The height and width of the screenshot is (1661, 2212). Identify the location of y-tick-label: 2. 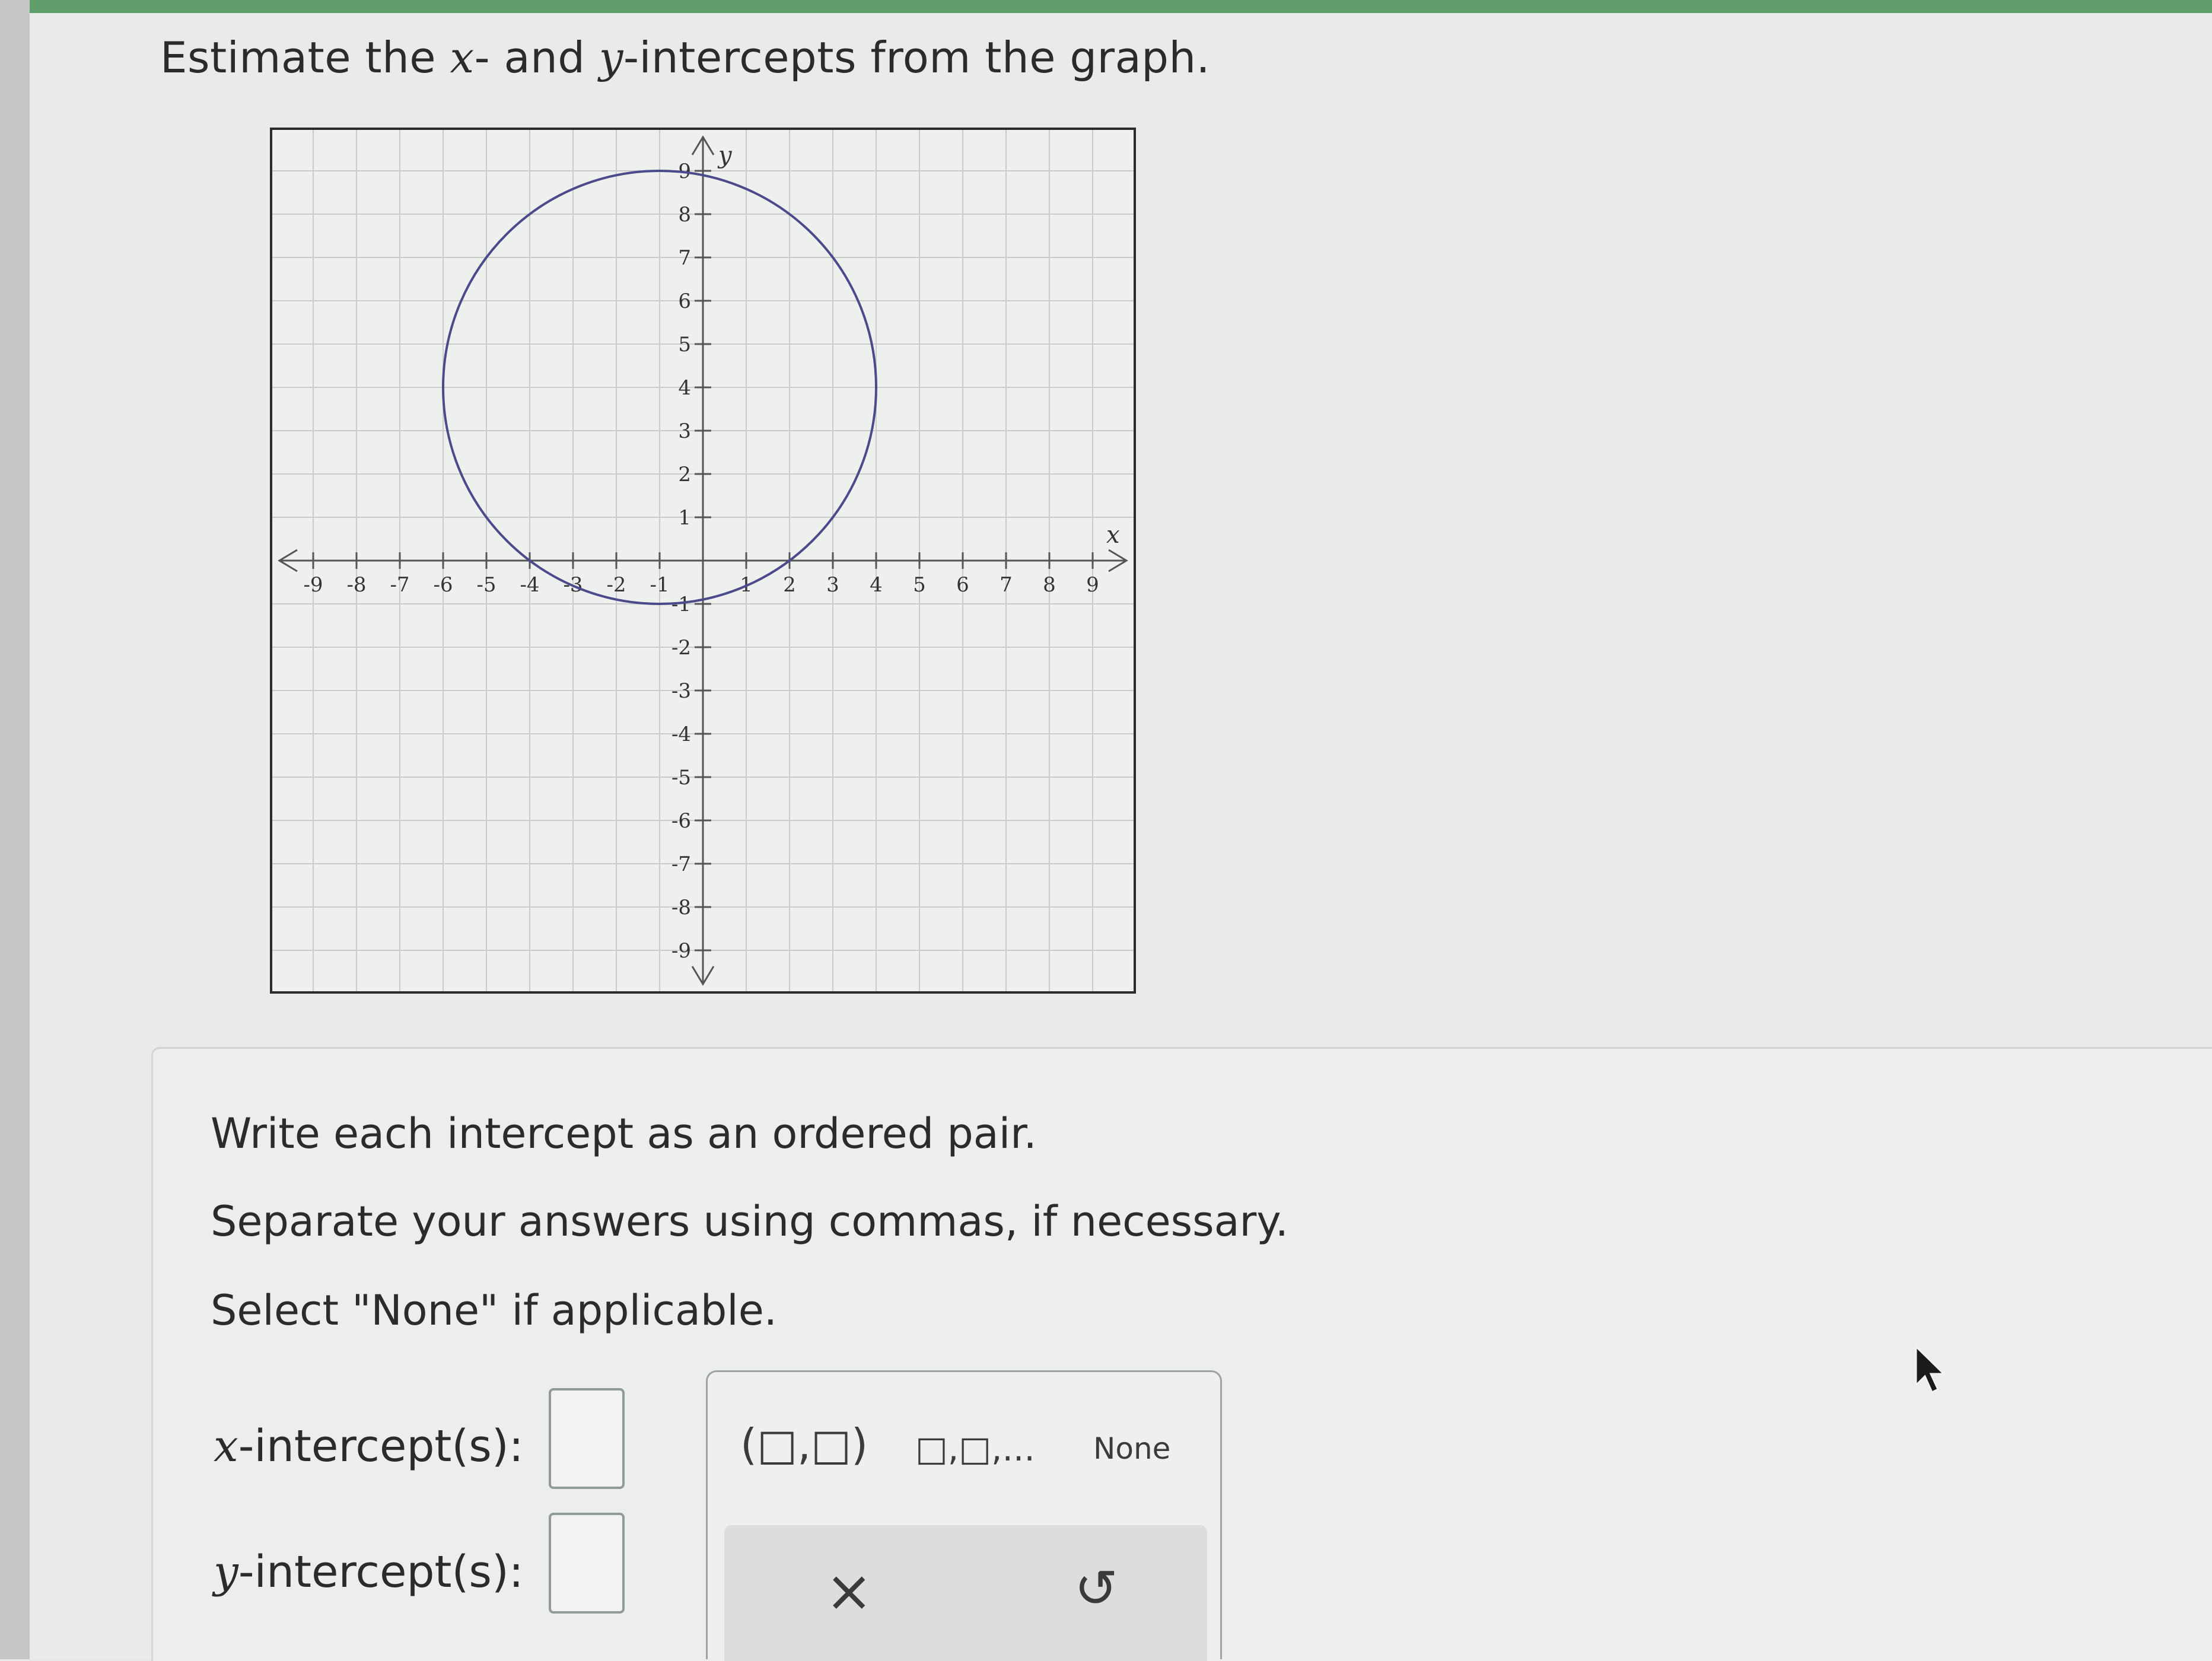
(684, 474).